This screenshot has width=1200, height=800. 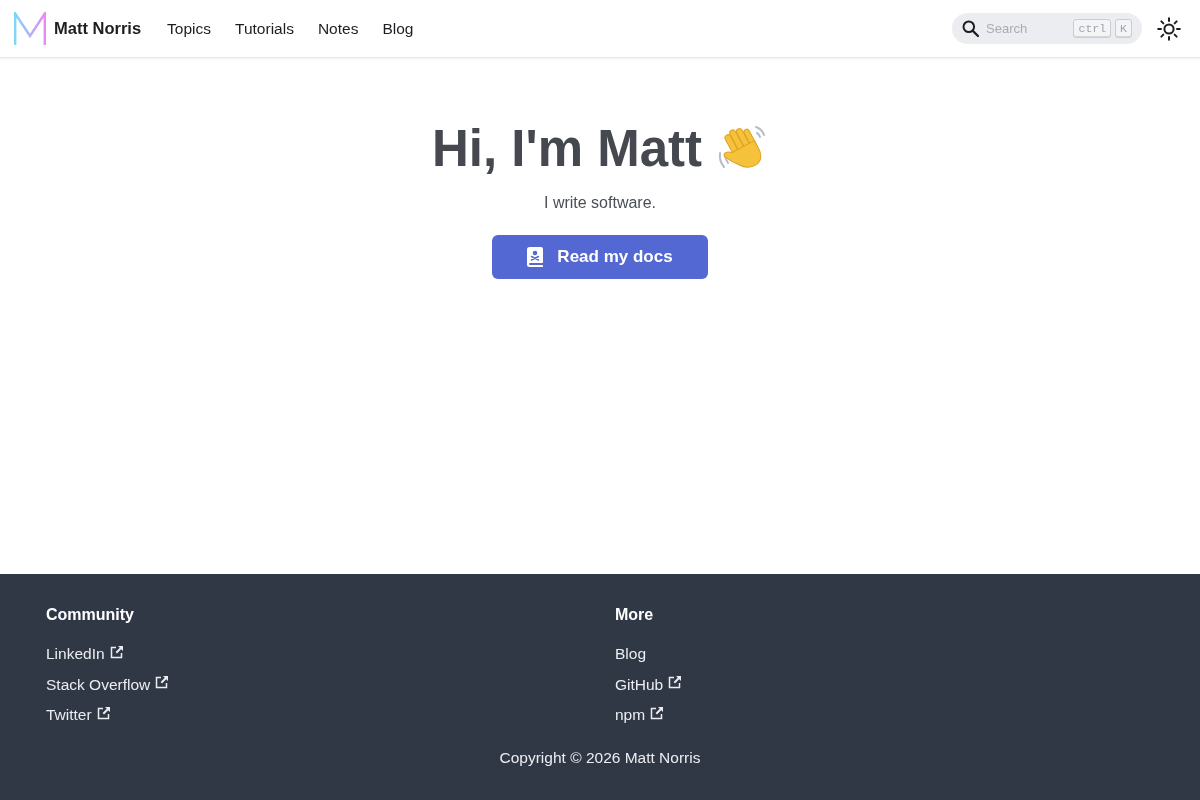 What do you see at coordinates (84, 654) in the screenshot?
I see `footer-link: LinkedIn` at bounding box center [84, 654].